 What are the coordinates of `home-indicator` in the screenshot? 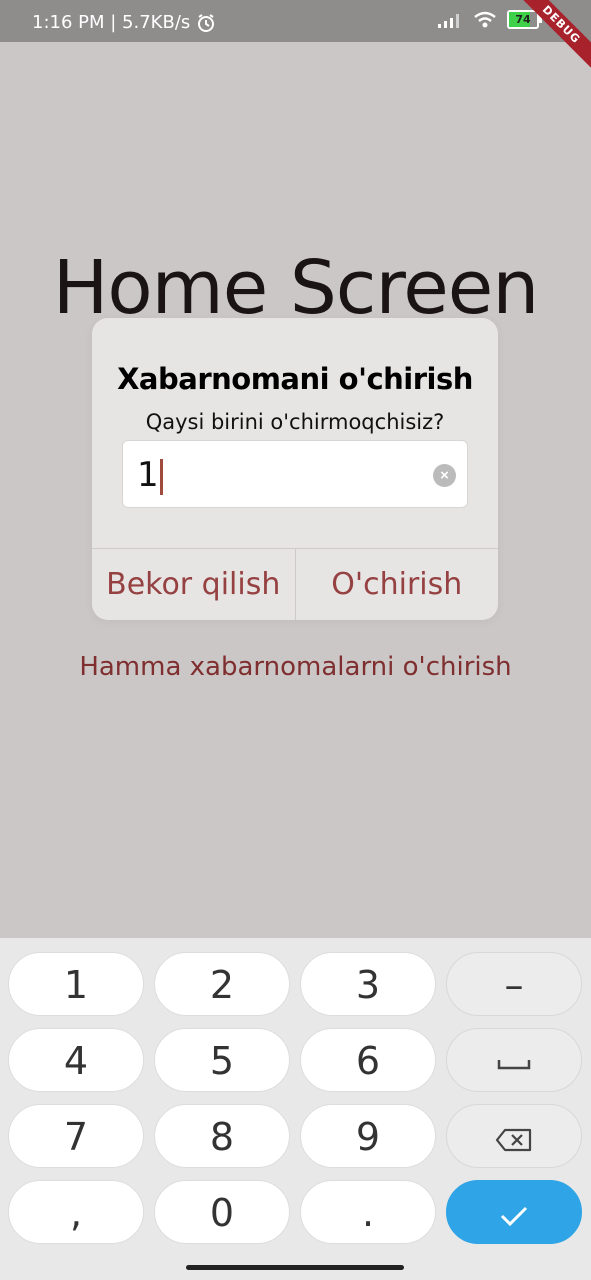 It's located at (295, 1267).